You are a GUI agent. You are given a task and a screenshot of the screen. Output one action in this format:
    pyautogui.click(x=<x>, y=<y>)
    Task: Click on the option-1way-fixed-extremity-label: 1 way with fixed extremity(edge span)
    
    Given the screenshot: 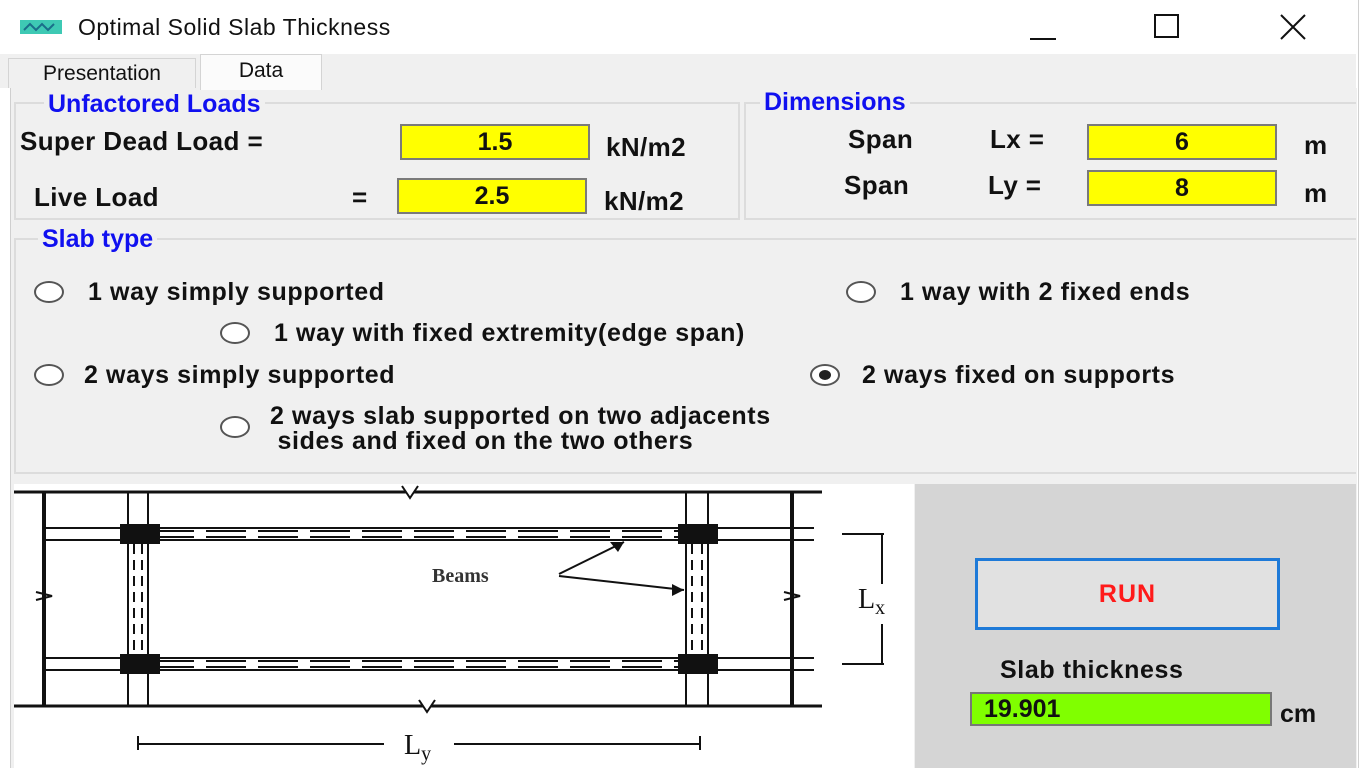 What is the action you would take?
    pyautogui.click(x=509, y=333)
    